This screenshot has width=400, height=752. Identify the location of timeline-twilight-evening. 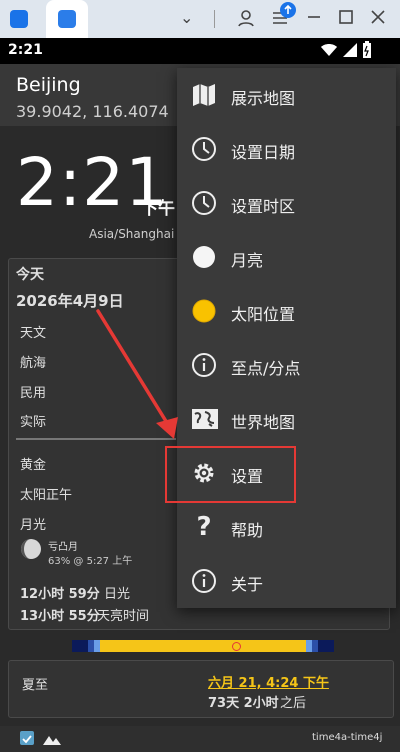
(315, 646).